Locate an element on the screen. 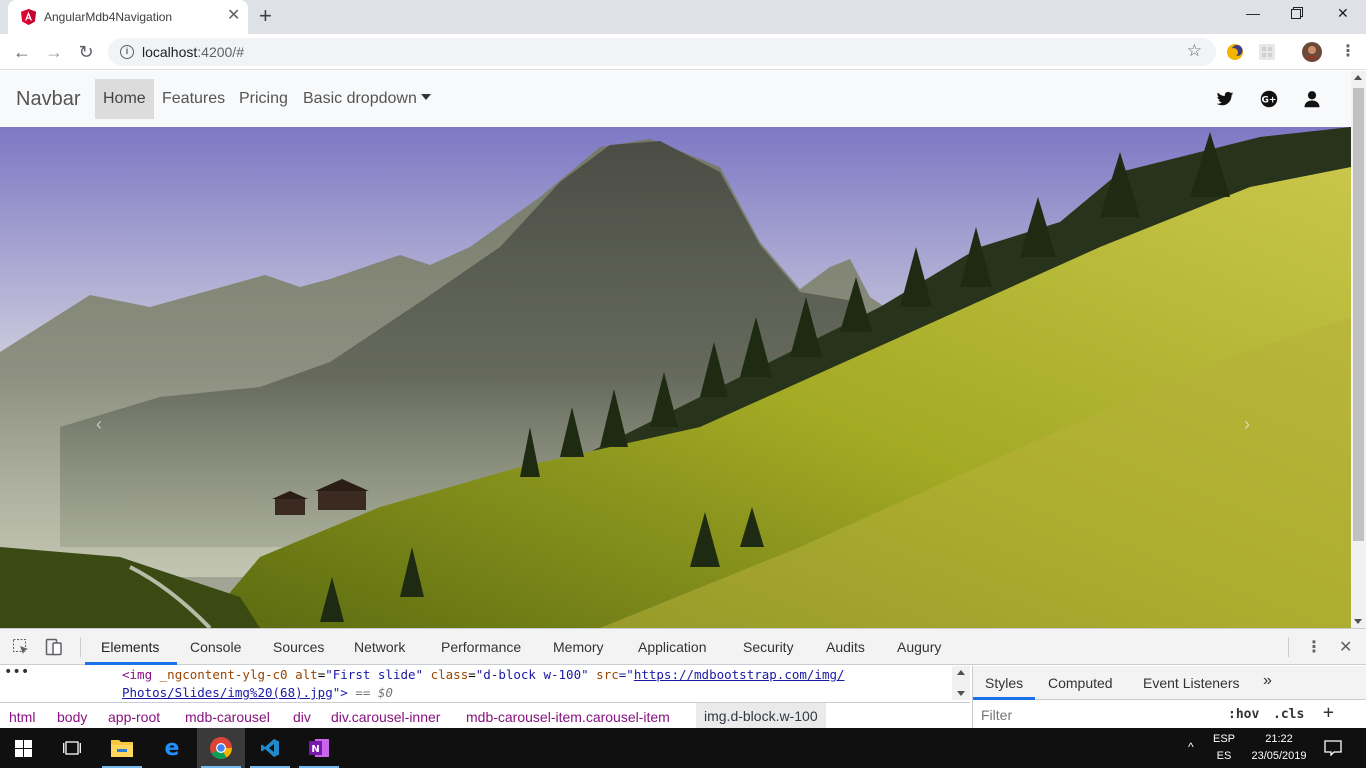  tab-audits: Audits is located at coordinates (845, 647).